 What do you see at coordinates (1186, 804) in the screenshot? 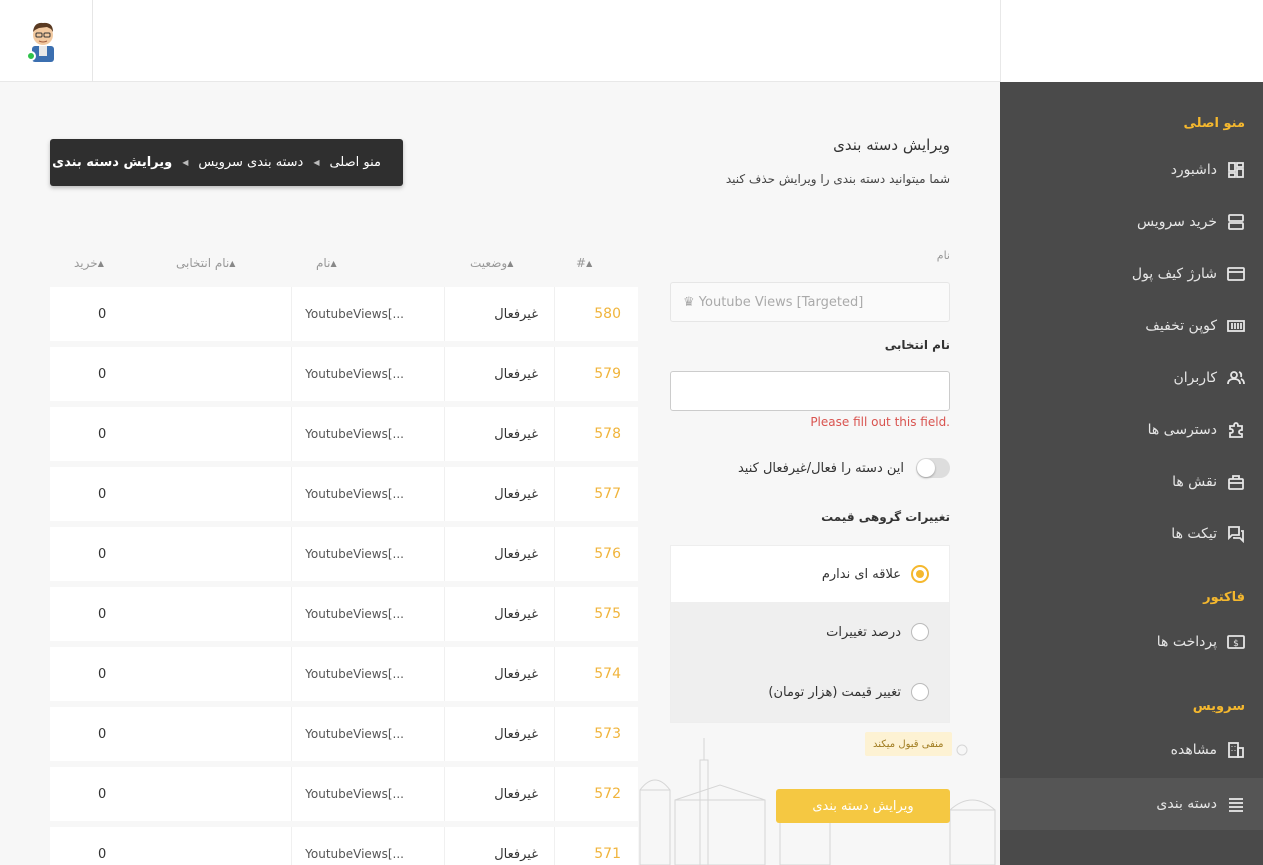
I see `sidebar-item-label: دسته بندی` at bounding box center [1186, 804].